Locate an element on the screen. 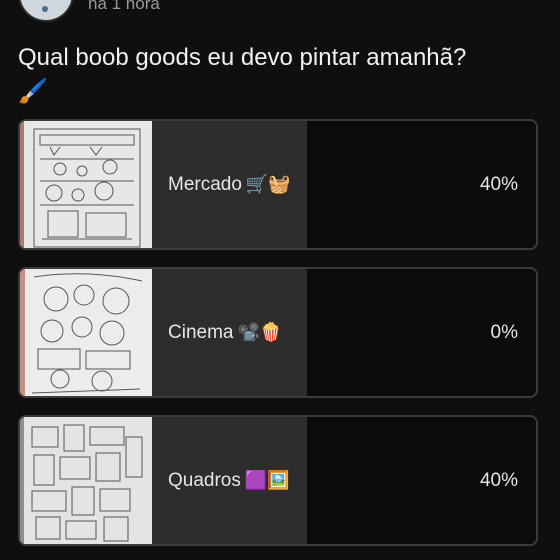 The height and width of the screenshot is (560, 560). avatar is located at coordinates (46, 11).